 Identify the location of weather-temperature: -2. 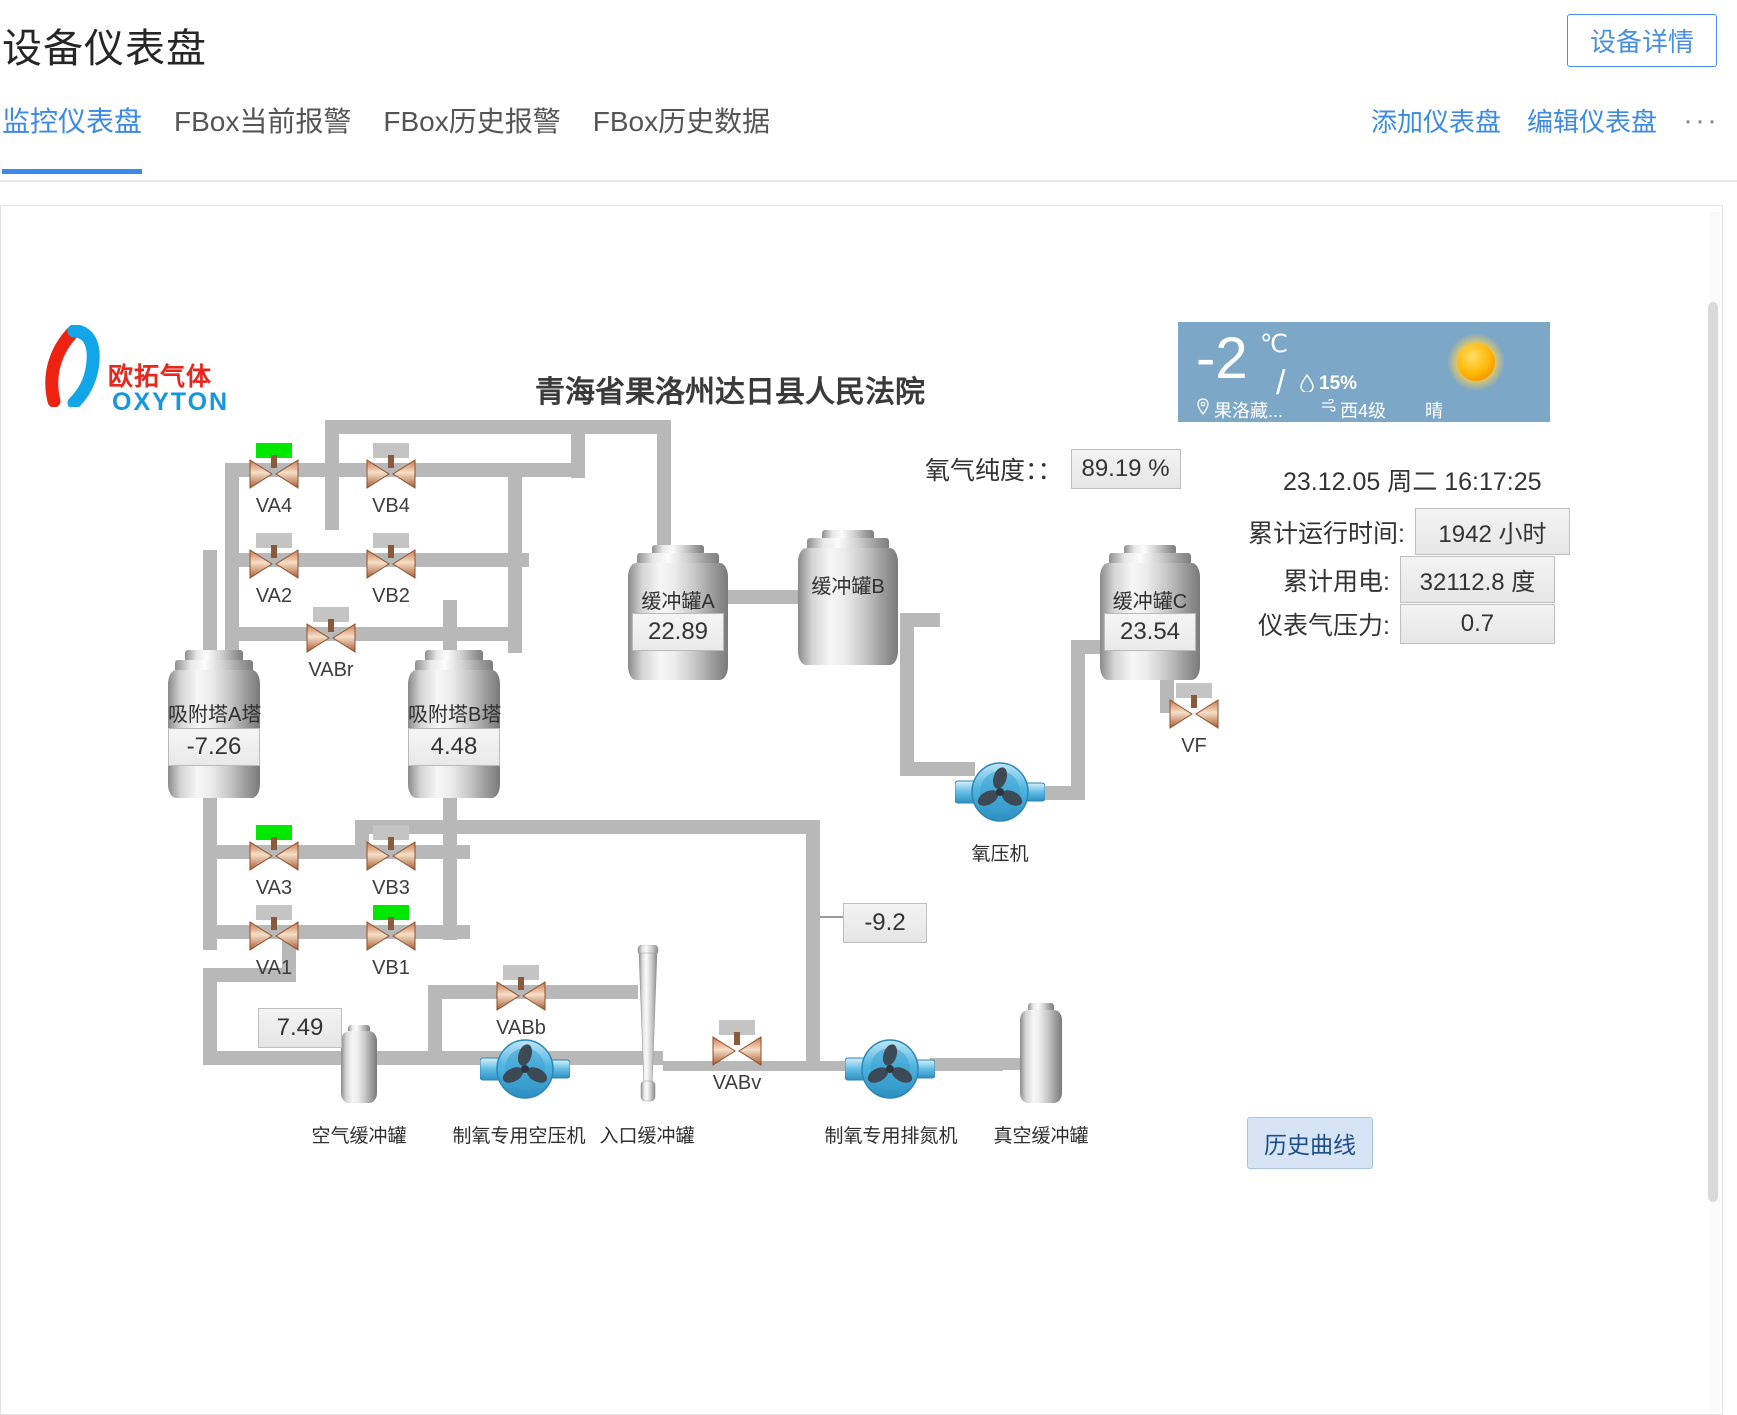
(1222, 358).